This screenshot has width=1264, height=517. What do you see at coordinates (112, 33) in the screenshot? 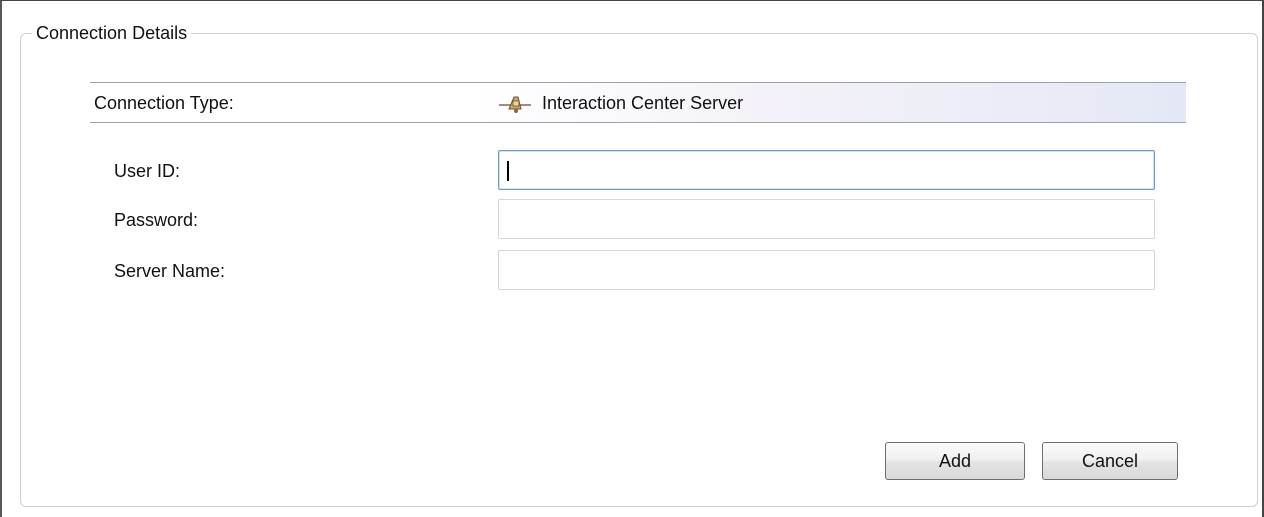
I see `groupbox-title: Connection Details` at bounding box center [112, 33].